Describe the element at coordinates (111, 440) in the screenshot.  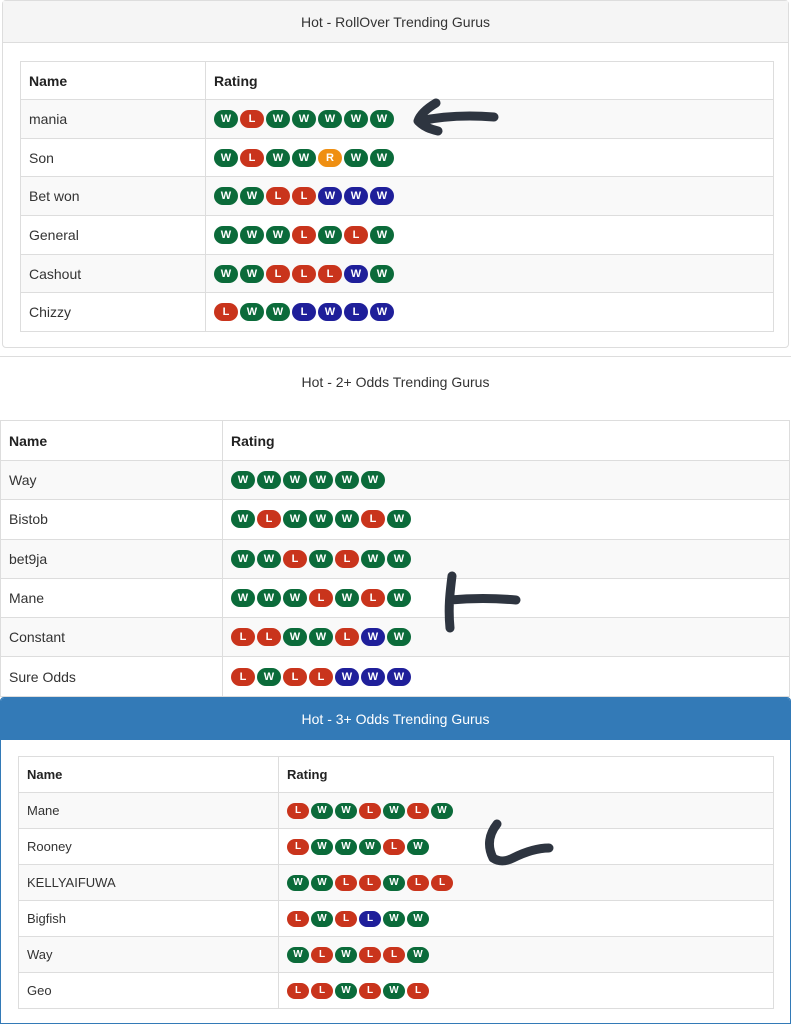
I see `name-column-header: Name` at that location.